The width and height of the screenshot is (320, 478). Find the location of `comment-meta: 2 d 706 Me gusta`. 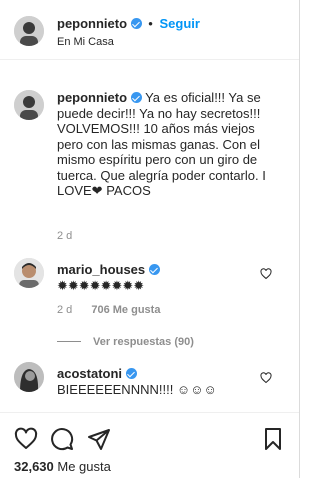

comment-meta: 2 d 706 Me gusta is located at coordinates (108, 310).